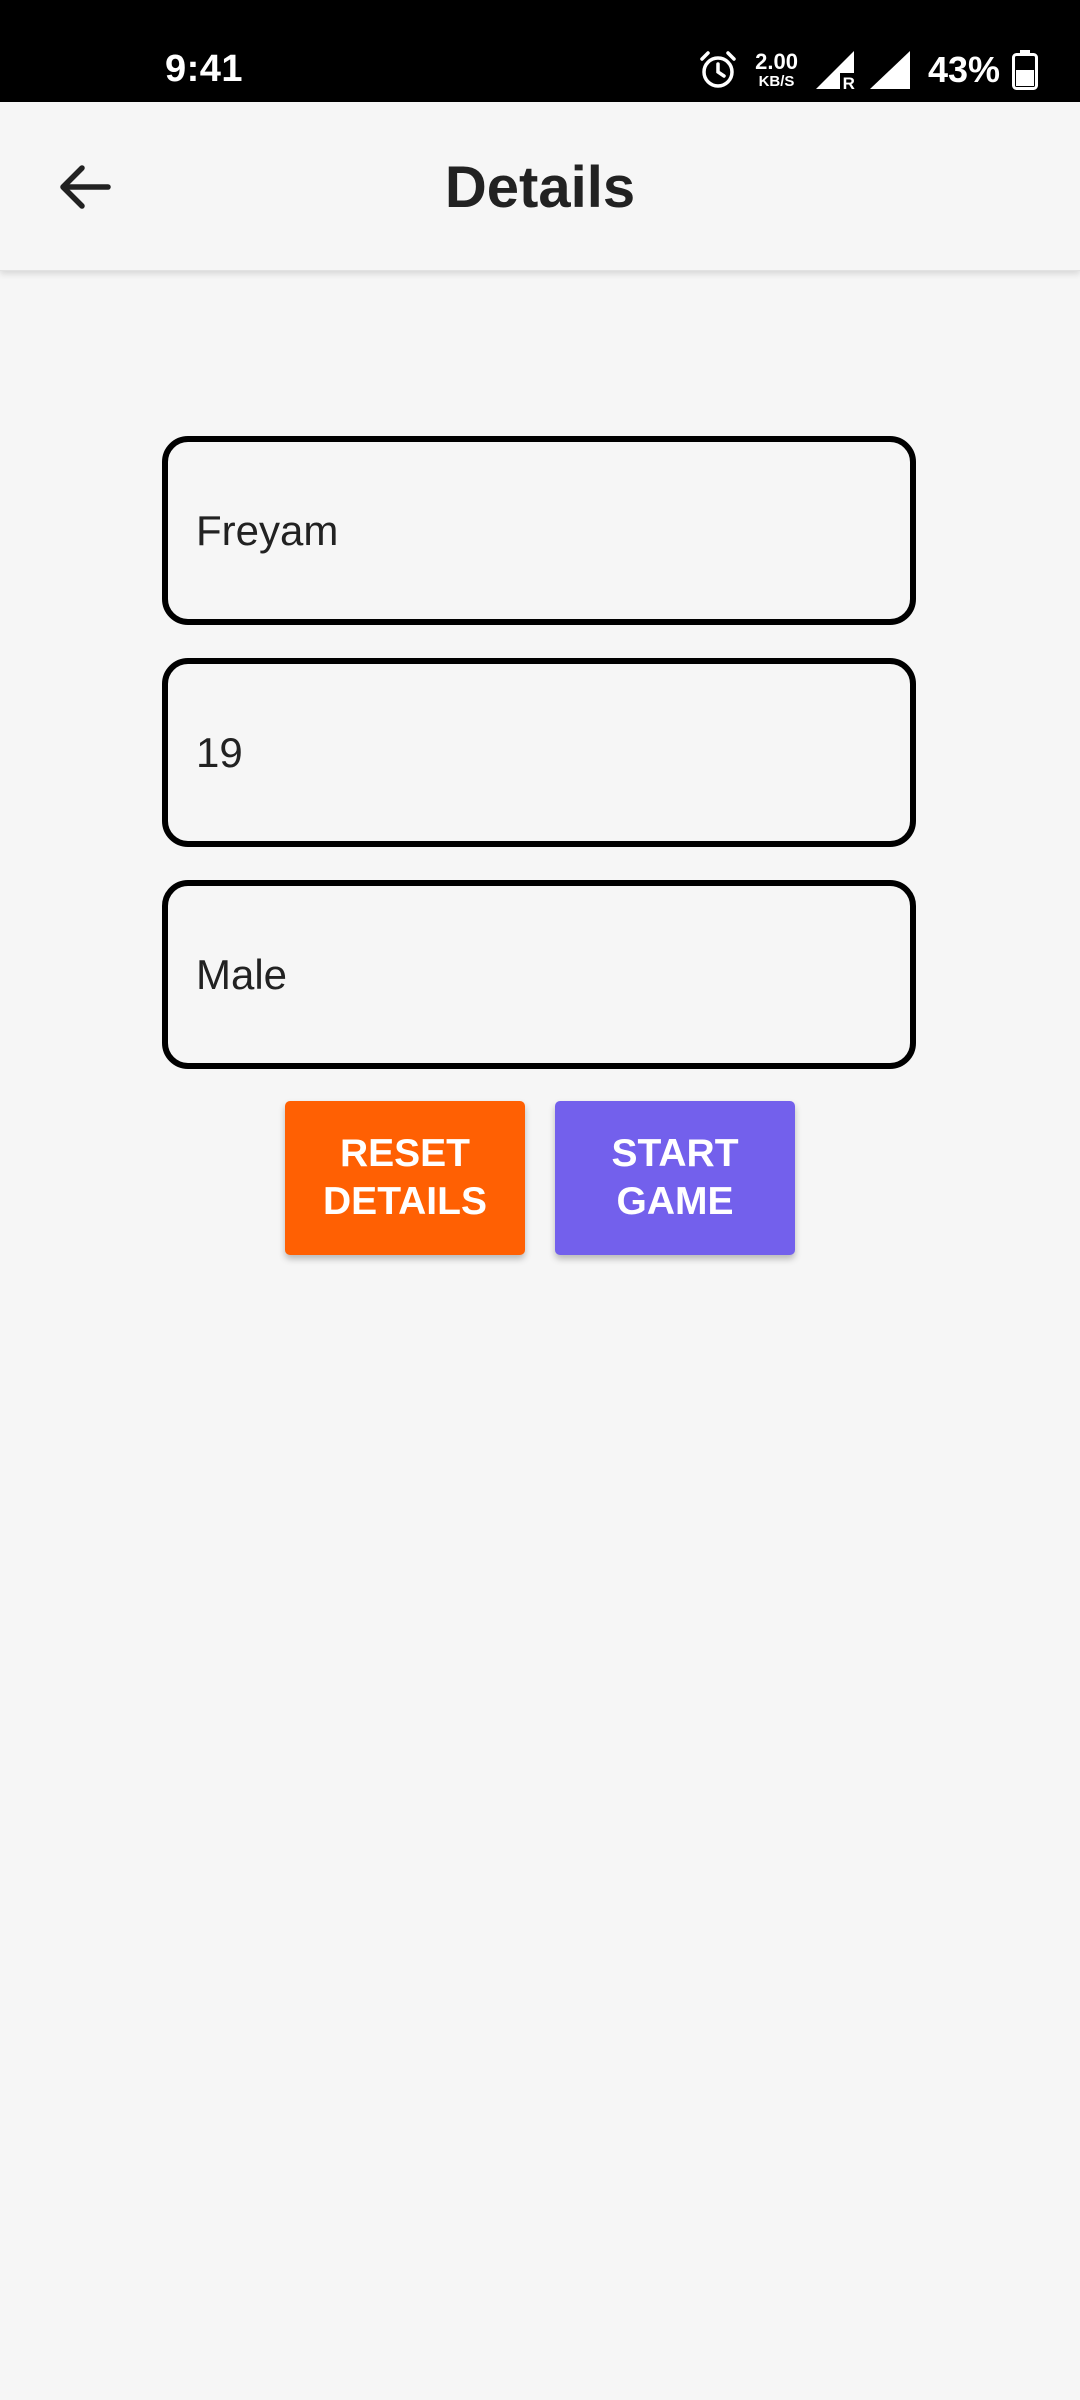 This screenshot has width=1080, height=2400. I want to click on alarm-icon, so click(718, 70).